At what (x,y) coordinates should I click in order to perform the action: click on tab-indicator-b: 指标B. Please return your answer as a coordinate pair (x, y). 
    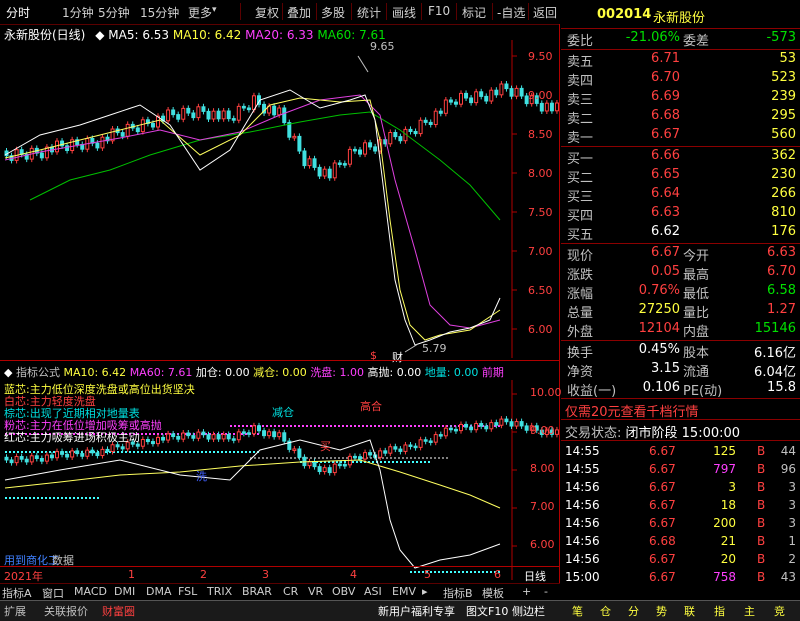
    Looking at the image, I should click on (458, 593).